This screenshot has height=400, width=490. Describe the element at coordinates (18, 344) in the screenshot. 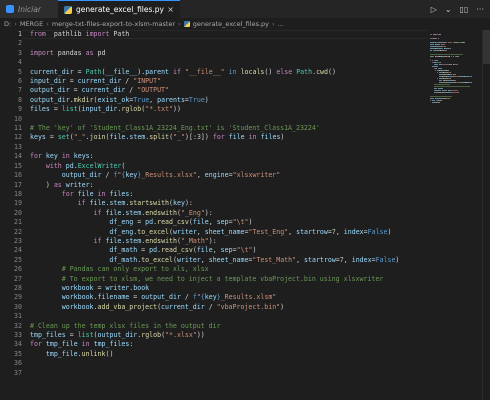

I see `line-number: 34` at that location.